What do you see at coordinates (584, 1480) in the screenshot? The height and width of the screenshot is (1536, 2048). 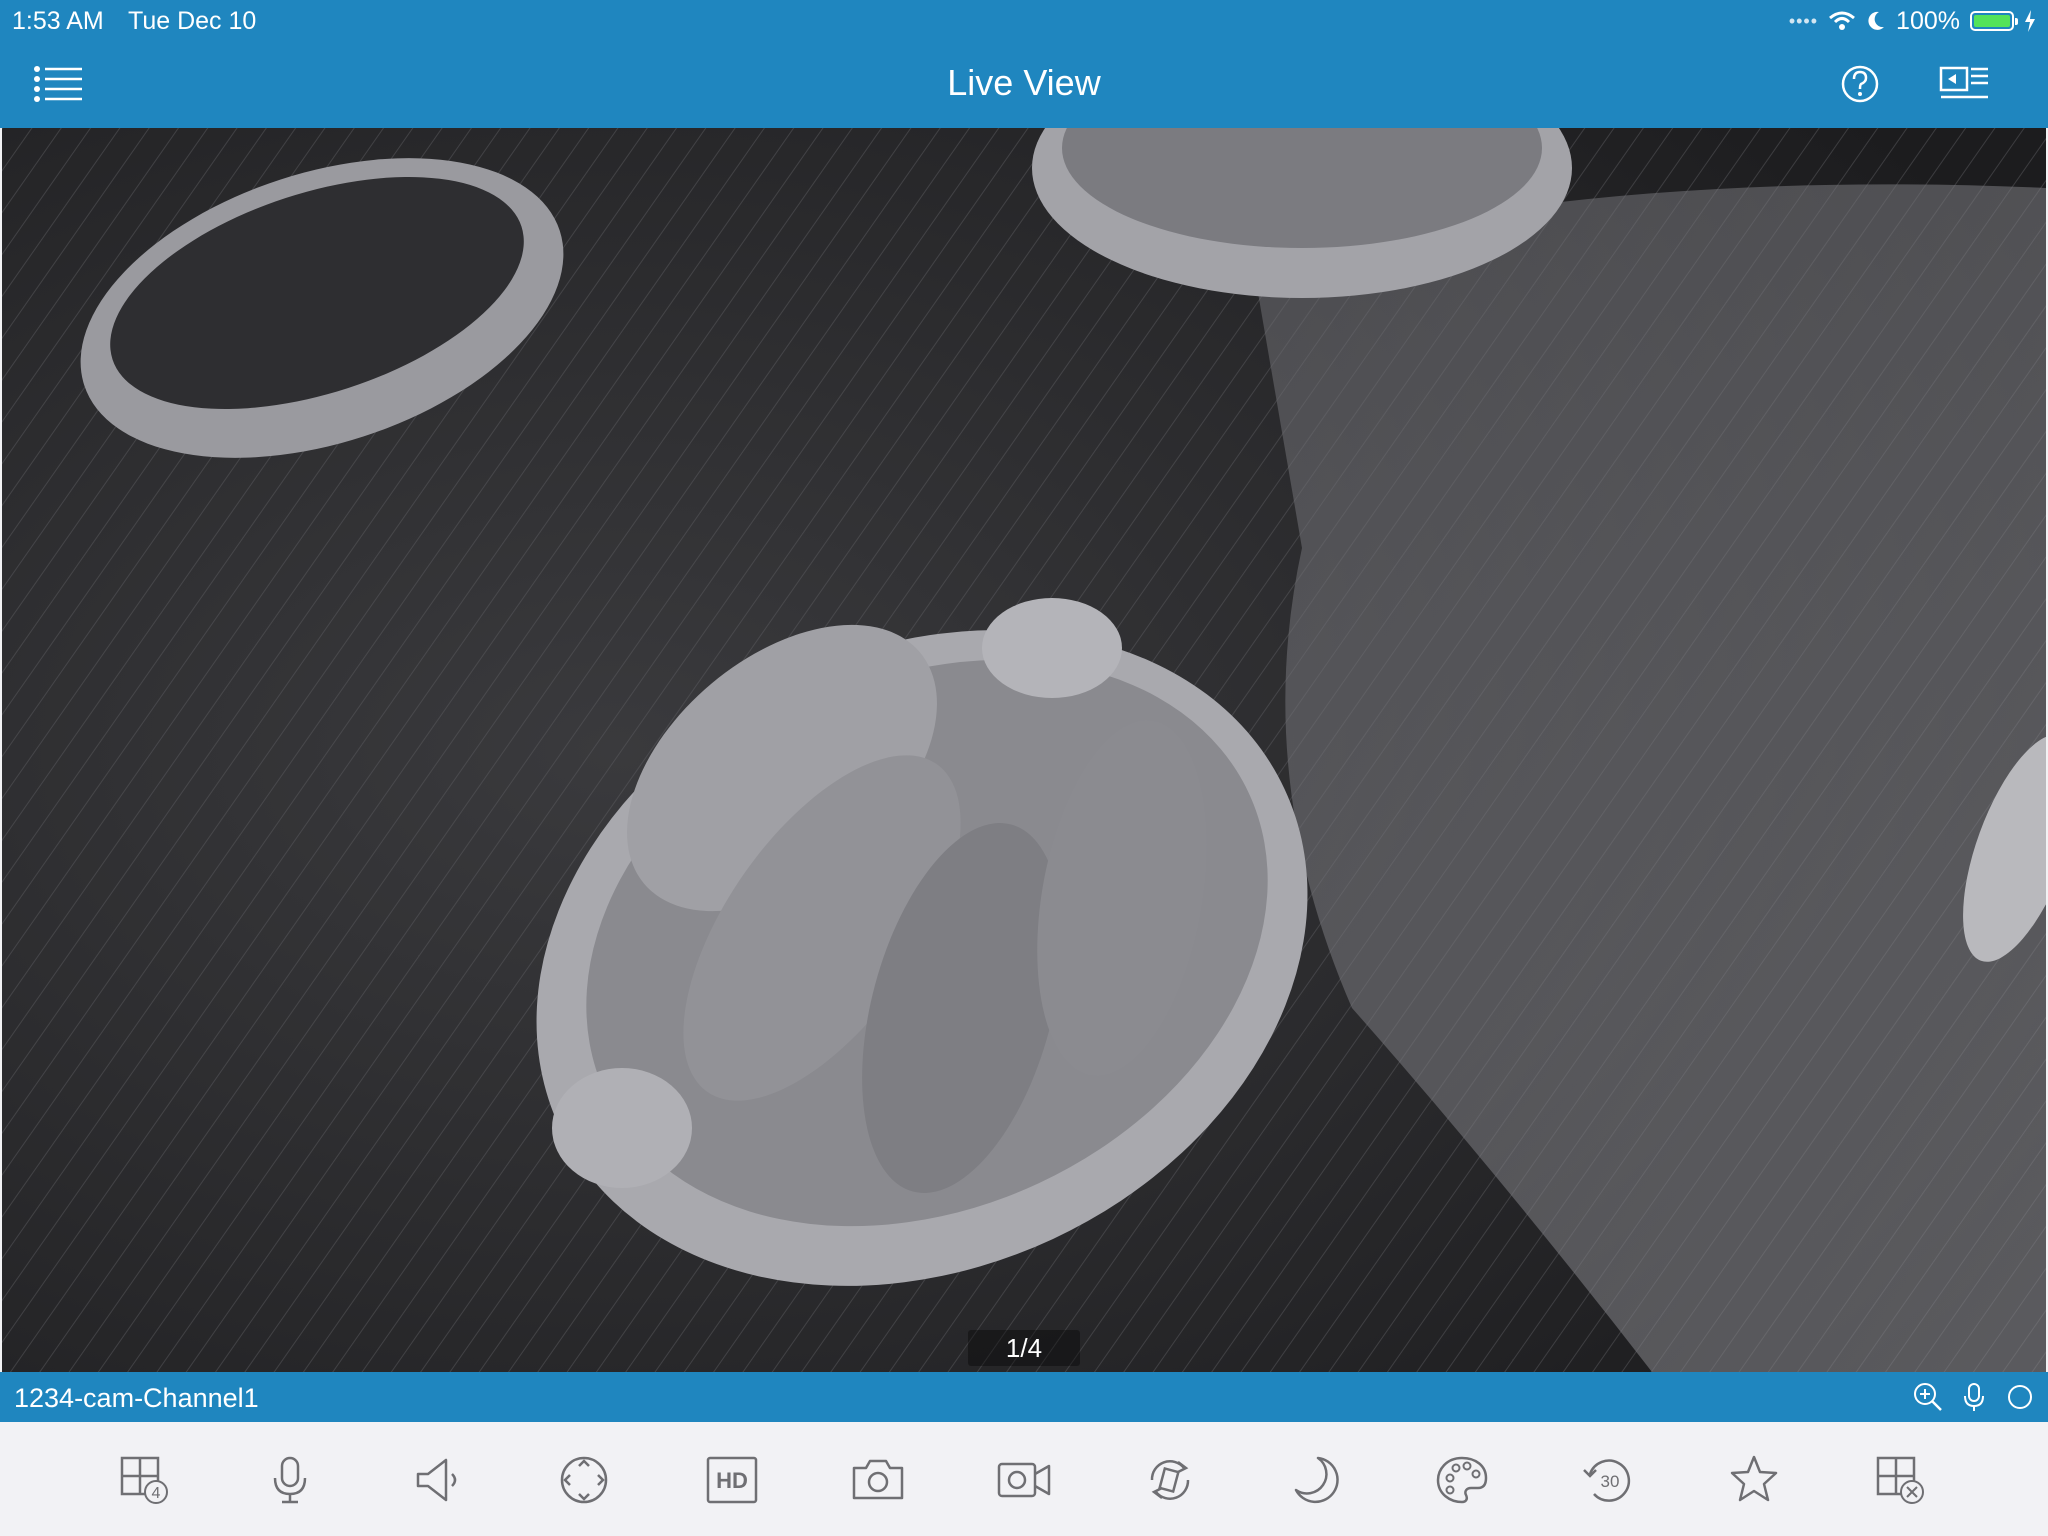 I see `ptz-icon` at bounding box center [584, 1480].